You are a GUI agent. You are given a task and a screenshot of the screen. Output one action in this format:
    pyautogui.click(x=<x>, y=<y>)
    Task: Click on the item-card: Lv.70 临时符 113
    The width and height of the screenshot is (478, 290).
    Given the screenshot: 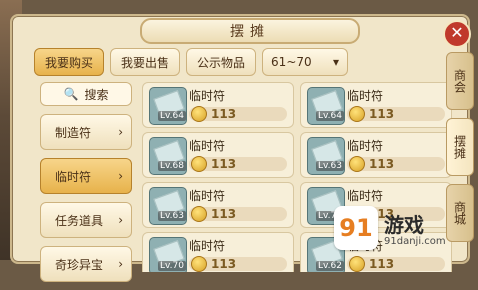 What is the action you would take?
    pyautogui.click(x=218, y=252)
    